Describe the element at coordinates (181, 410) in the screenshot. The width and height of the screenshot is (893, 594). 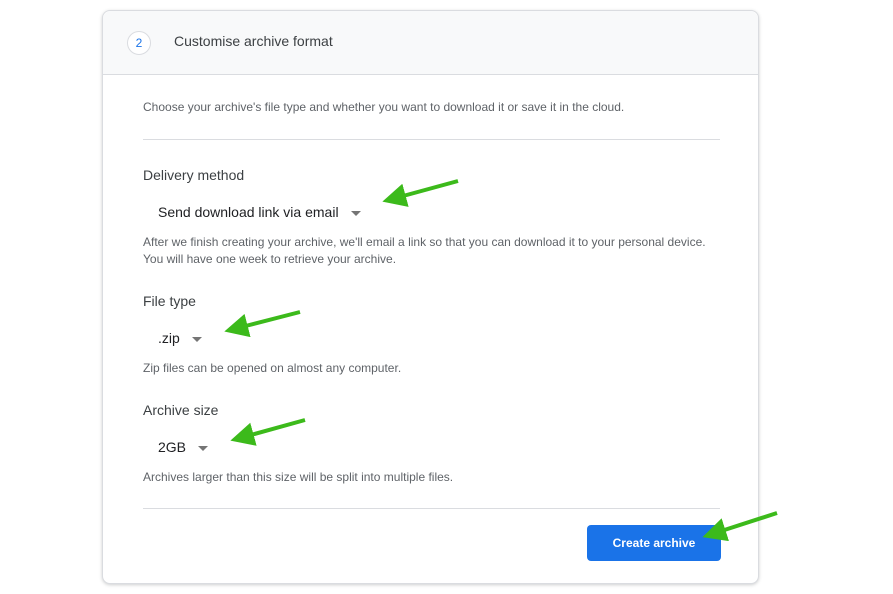
I see `archive-size-label: Archive size` at that location.